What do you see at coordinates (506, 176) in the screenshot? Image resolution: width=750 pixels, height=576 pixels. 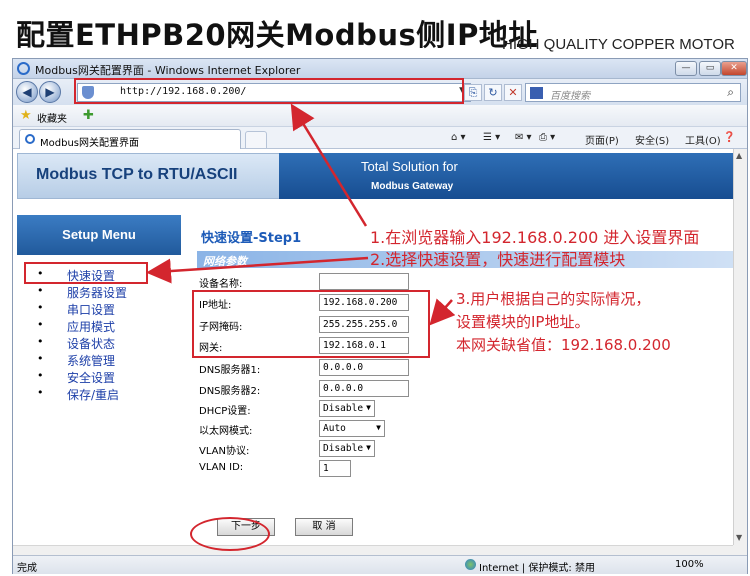 I see `banner-right: Total Solution for Modbus Gateway` at bounding box center [506, 176].